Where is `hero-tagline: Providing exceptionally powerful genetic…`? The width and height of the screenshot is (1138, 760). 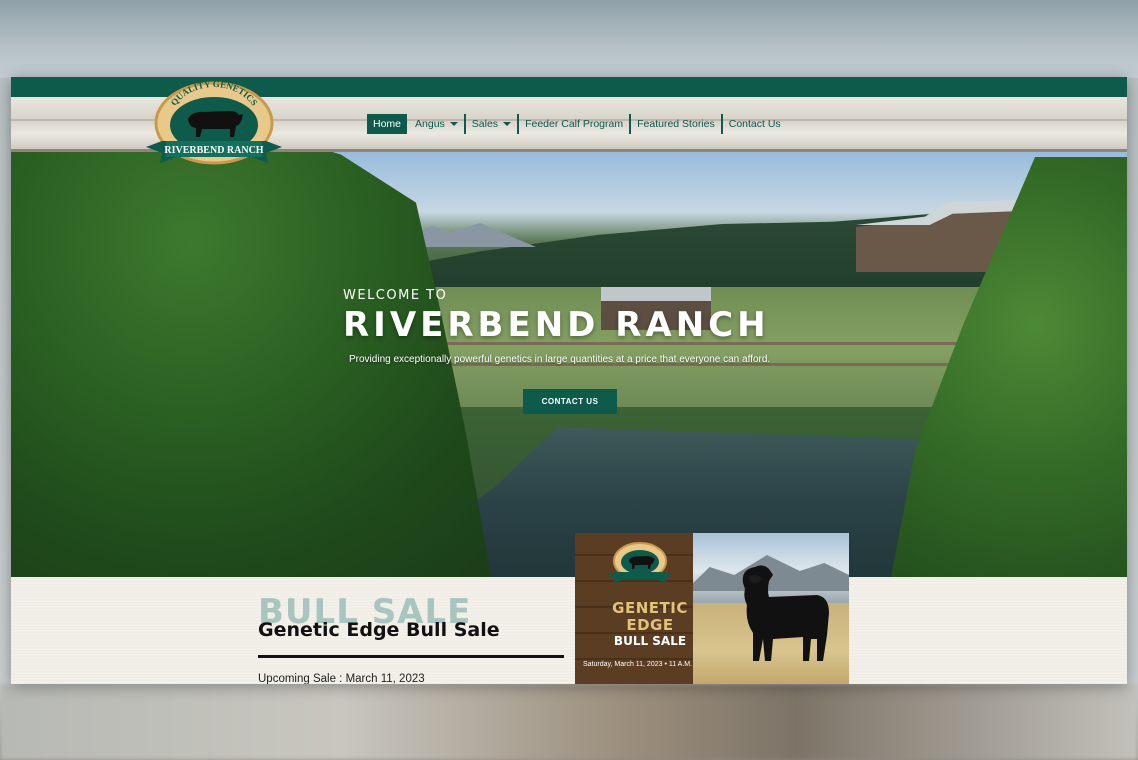
hero-tagline: Providing exceptionally powerful genetic… is located at coordinates (560, 359).